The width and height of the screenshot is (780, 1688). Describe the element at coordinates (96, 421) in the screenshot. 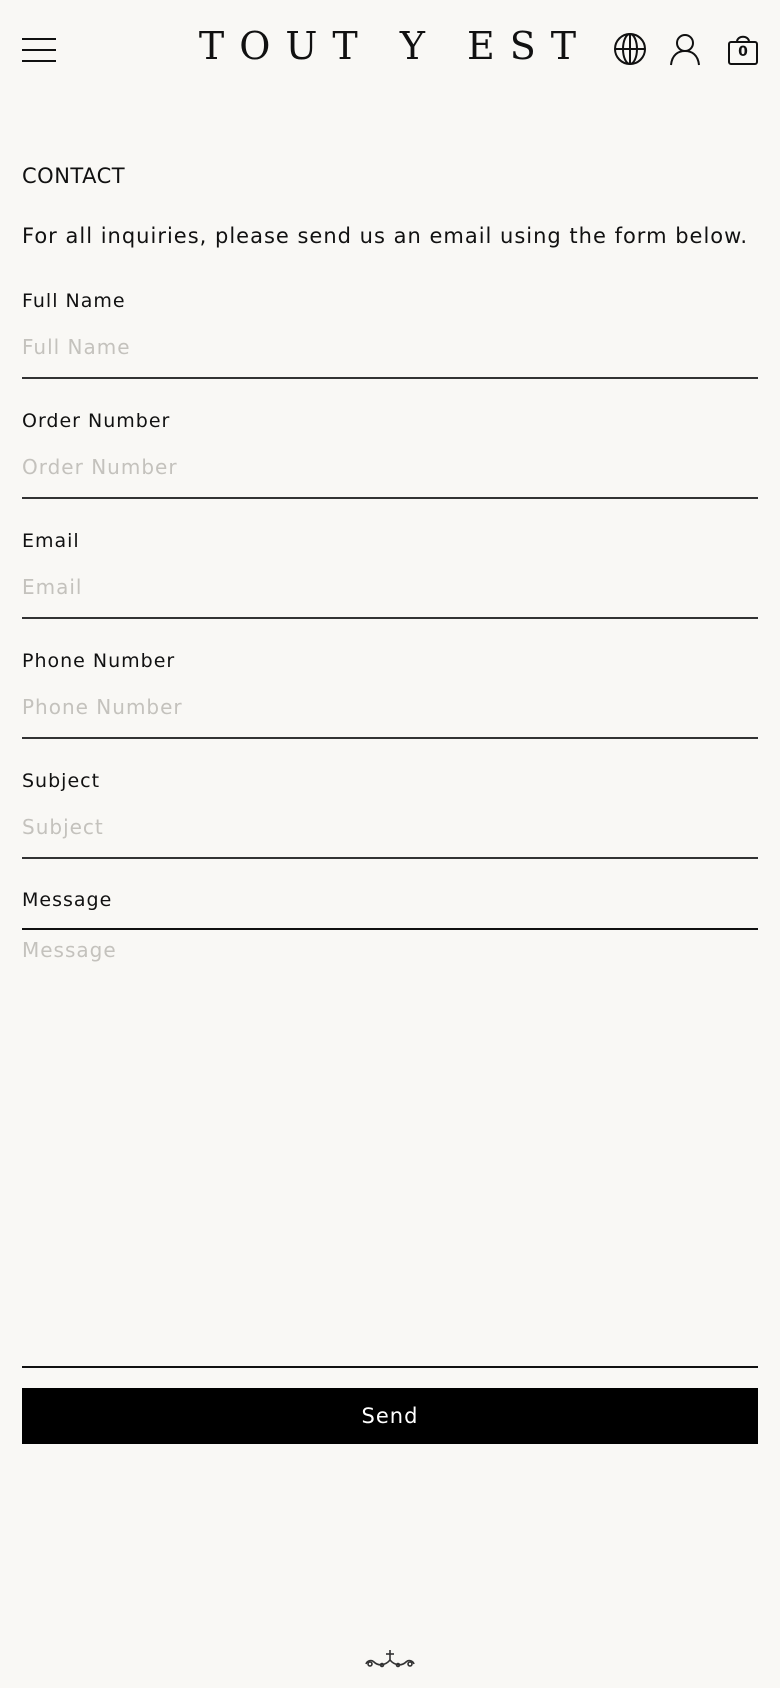

I see `order-number-label: Order Number` at that location.